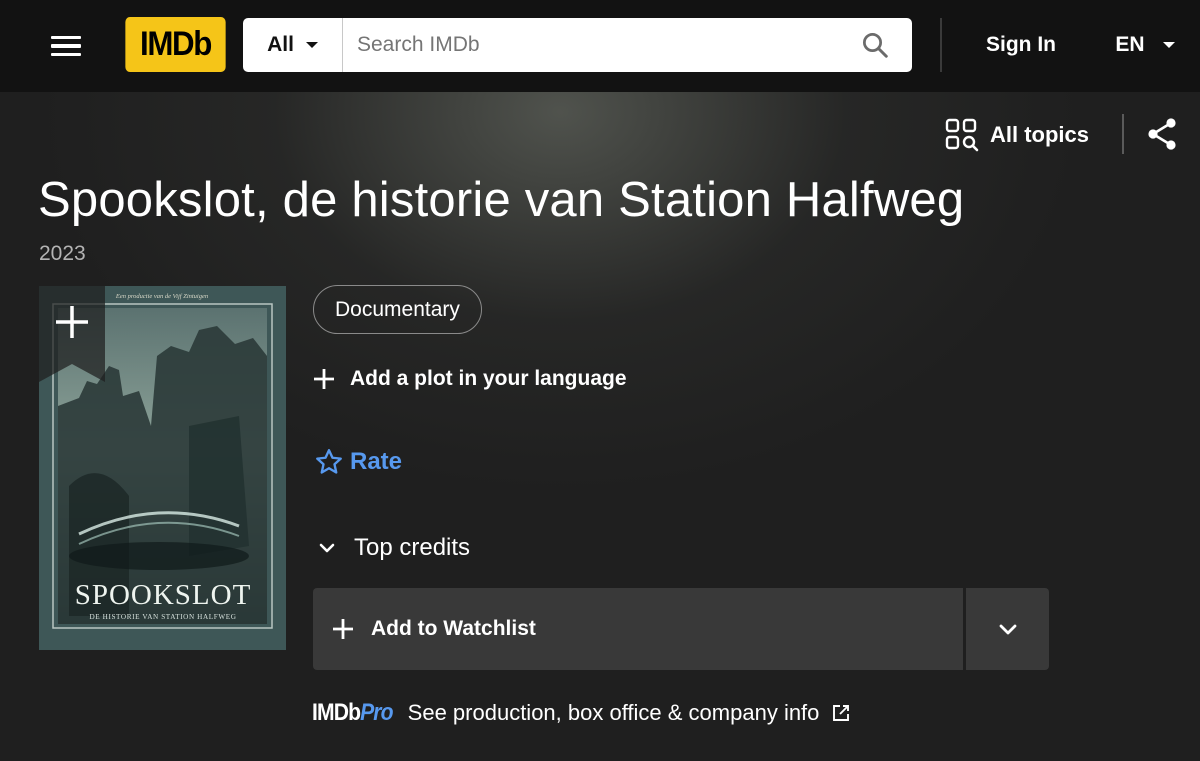 This screenshot has height=761, width=1200. I want to click on top-navbar: IMDb All Sign In EN, so click(600, 46).